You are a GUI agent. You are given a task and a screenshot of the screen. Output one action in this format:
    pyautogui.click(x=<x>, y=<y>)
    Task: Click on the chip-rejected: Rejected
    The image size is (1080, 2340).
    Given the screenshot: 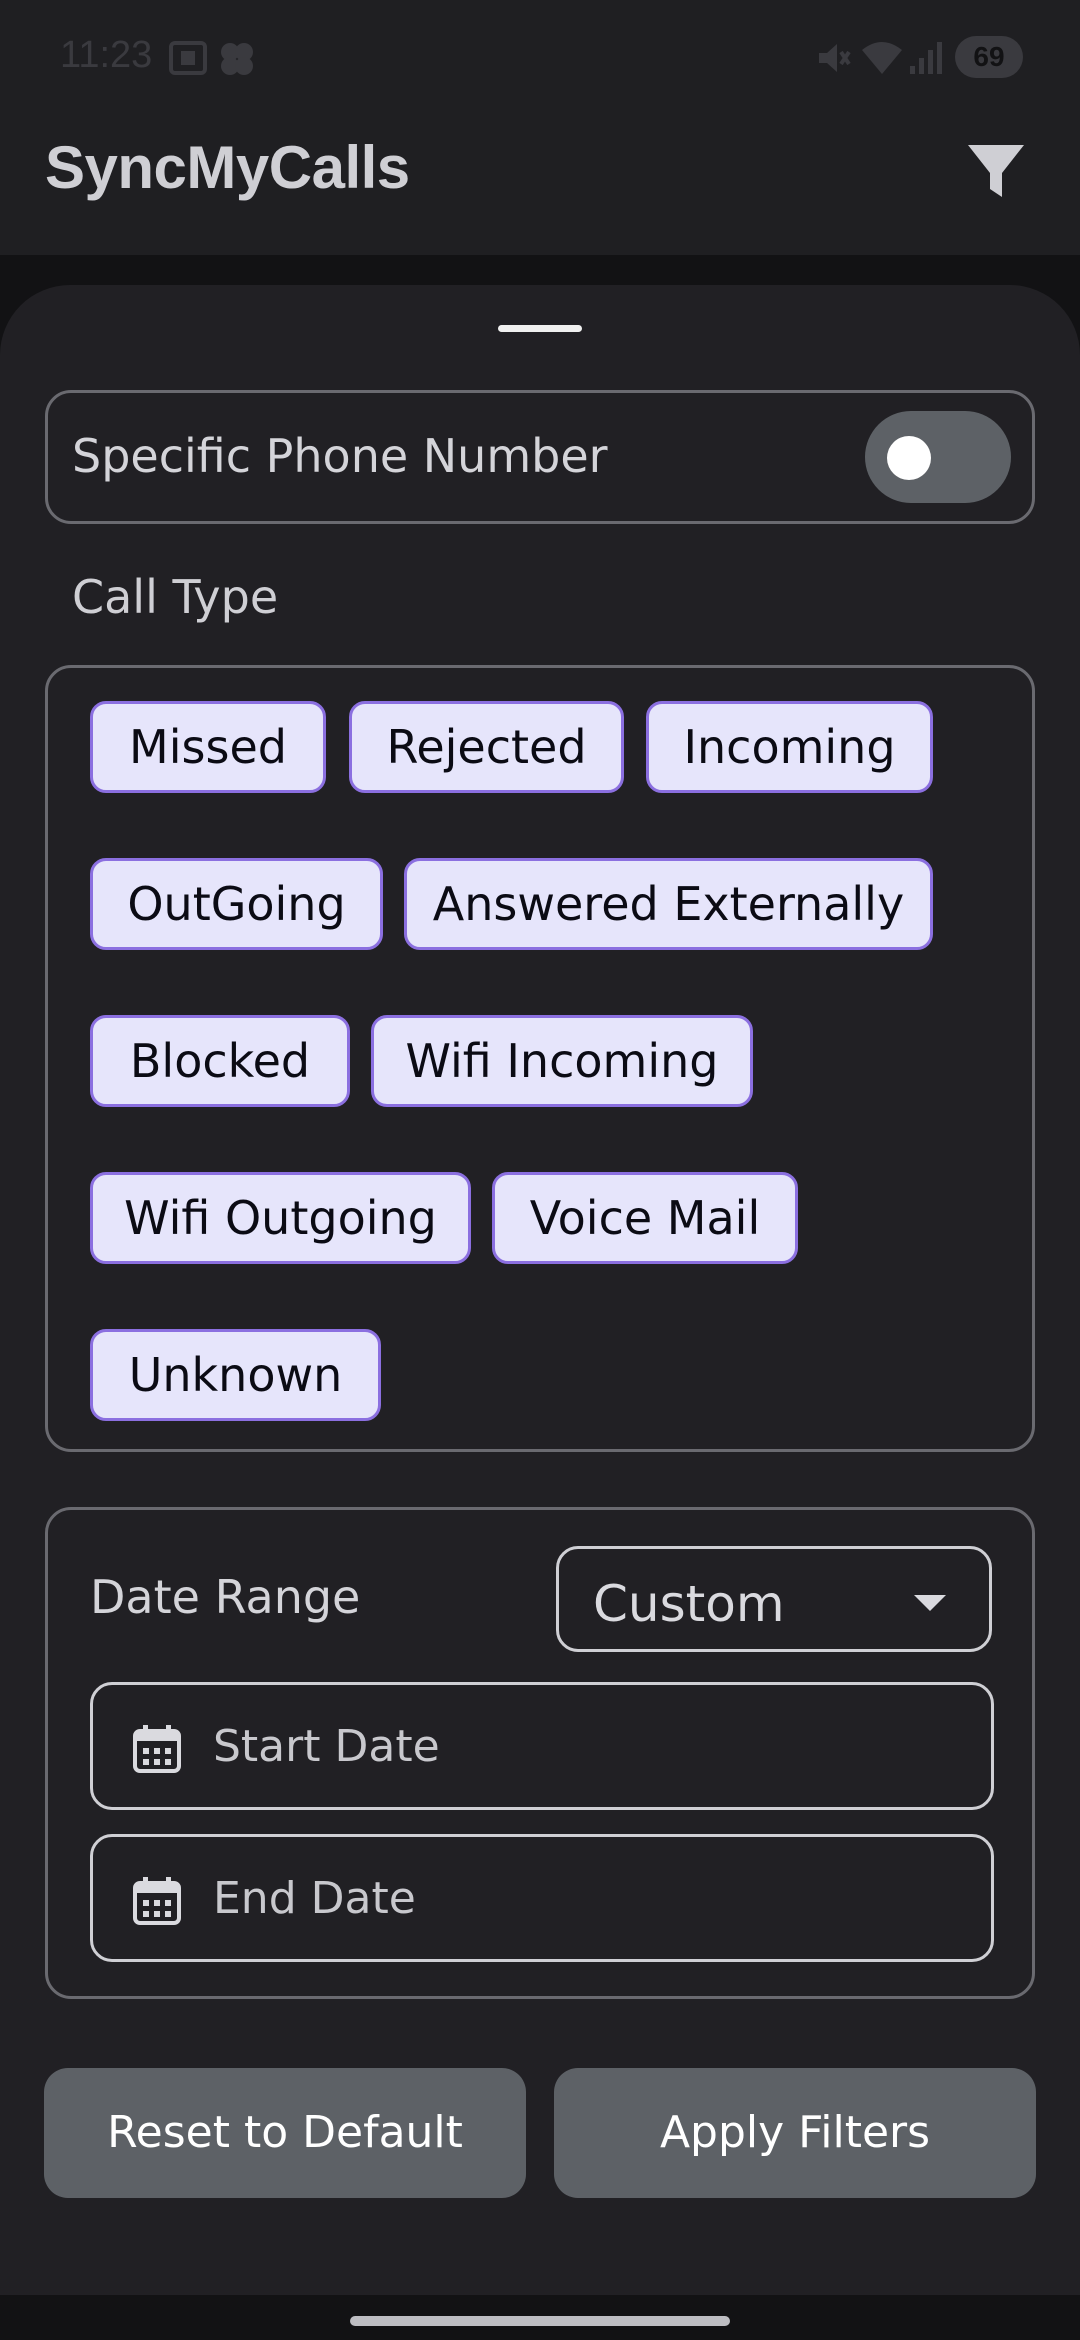 What is the action you would take?
    pyautogui.click(x=486, y=747)
    